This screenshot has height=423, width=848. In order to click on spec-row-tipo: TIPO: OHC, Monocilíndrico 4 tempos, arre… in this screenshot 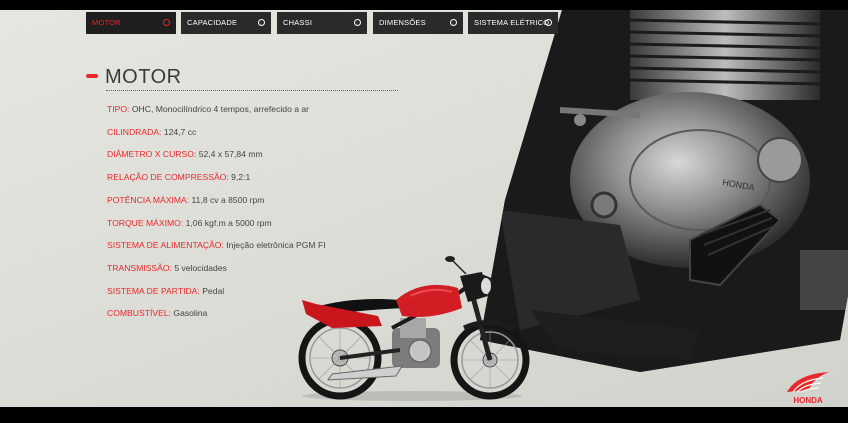, I will do `click(208, 109)`.